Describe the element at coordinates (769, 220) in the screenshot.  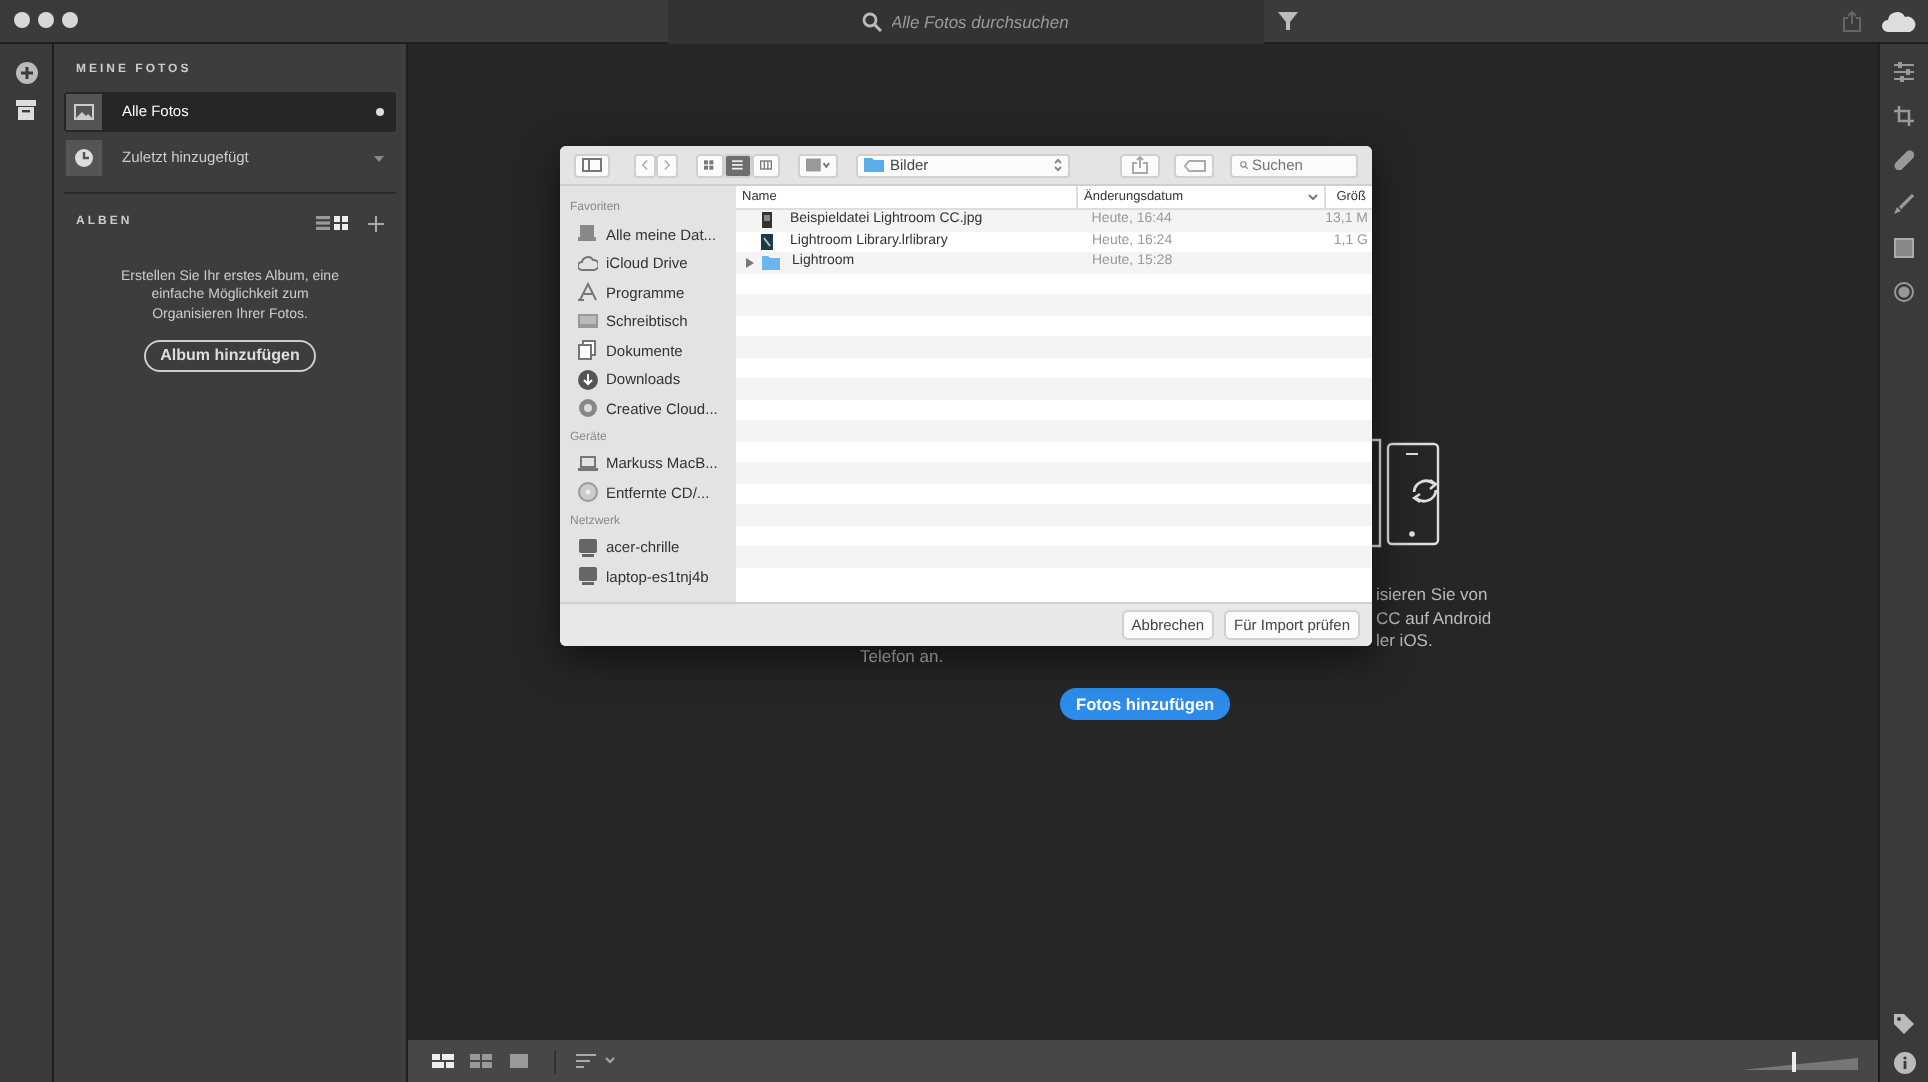
I see `image-file-icon` at that location.